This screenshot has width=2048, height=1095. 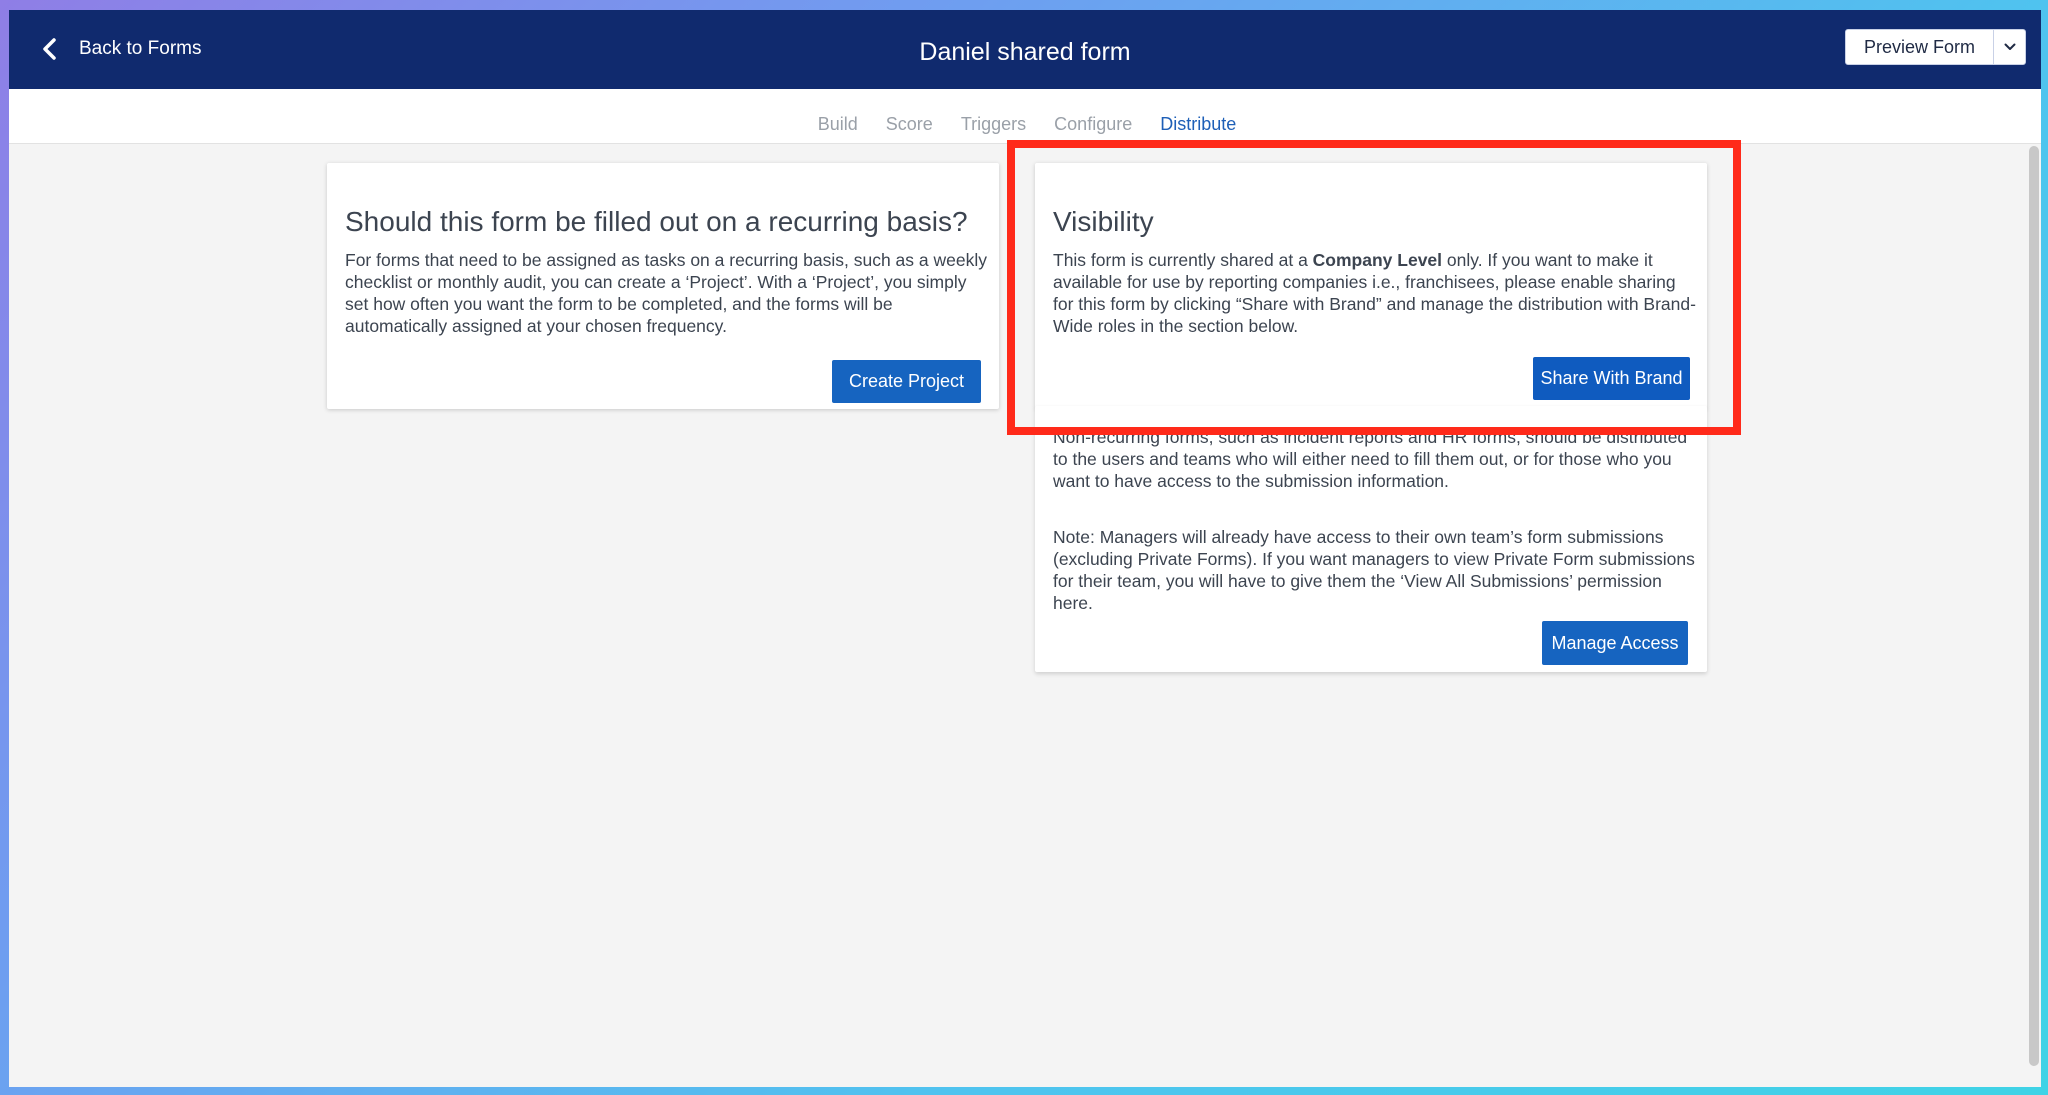 What do you see at coordinates (906, 381) in the screenshot?
I see `create-project-button: Create Project` at bounding box center [906, 381].